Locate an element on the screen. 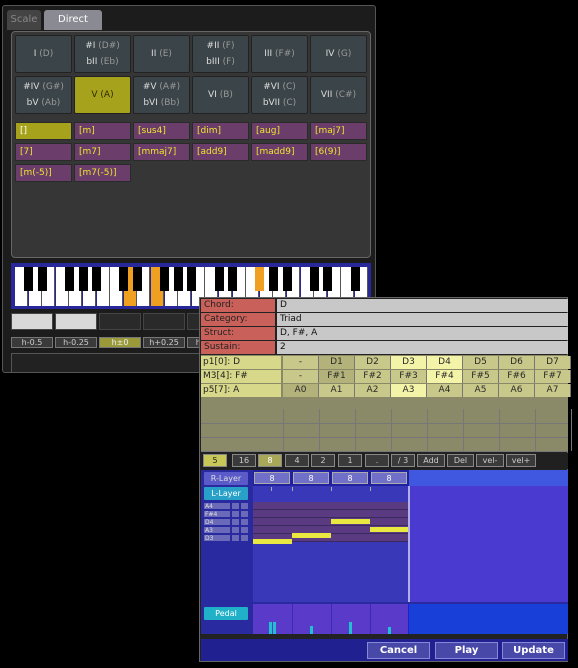  pedal-area is located at coordinates (410, 619).